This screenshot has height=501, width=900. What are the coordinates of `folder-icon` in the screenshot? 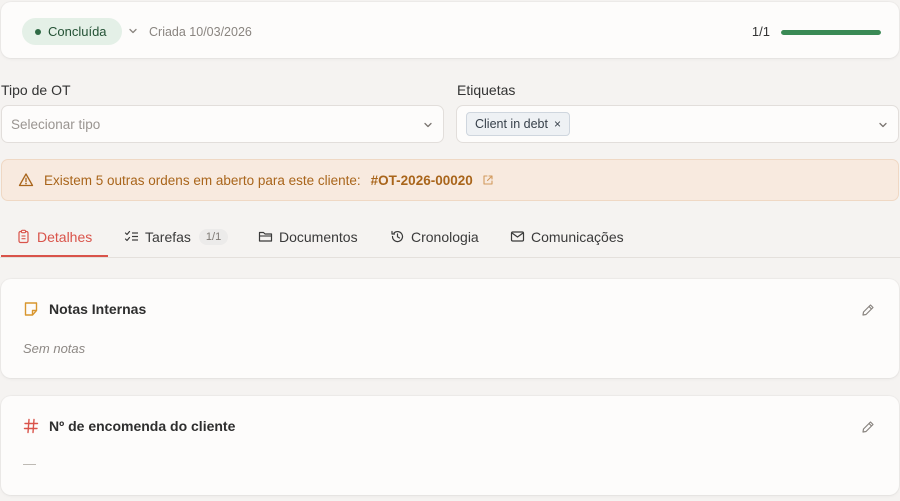 It's located at (265, 236).